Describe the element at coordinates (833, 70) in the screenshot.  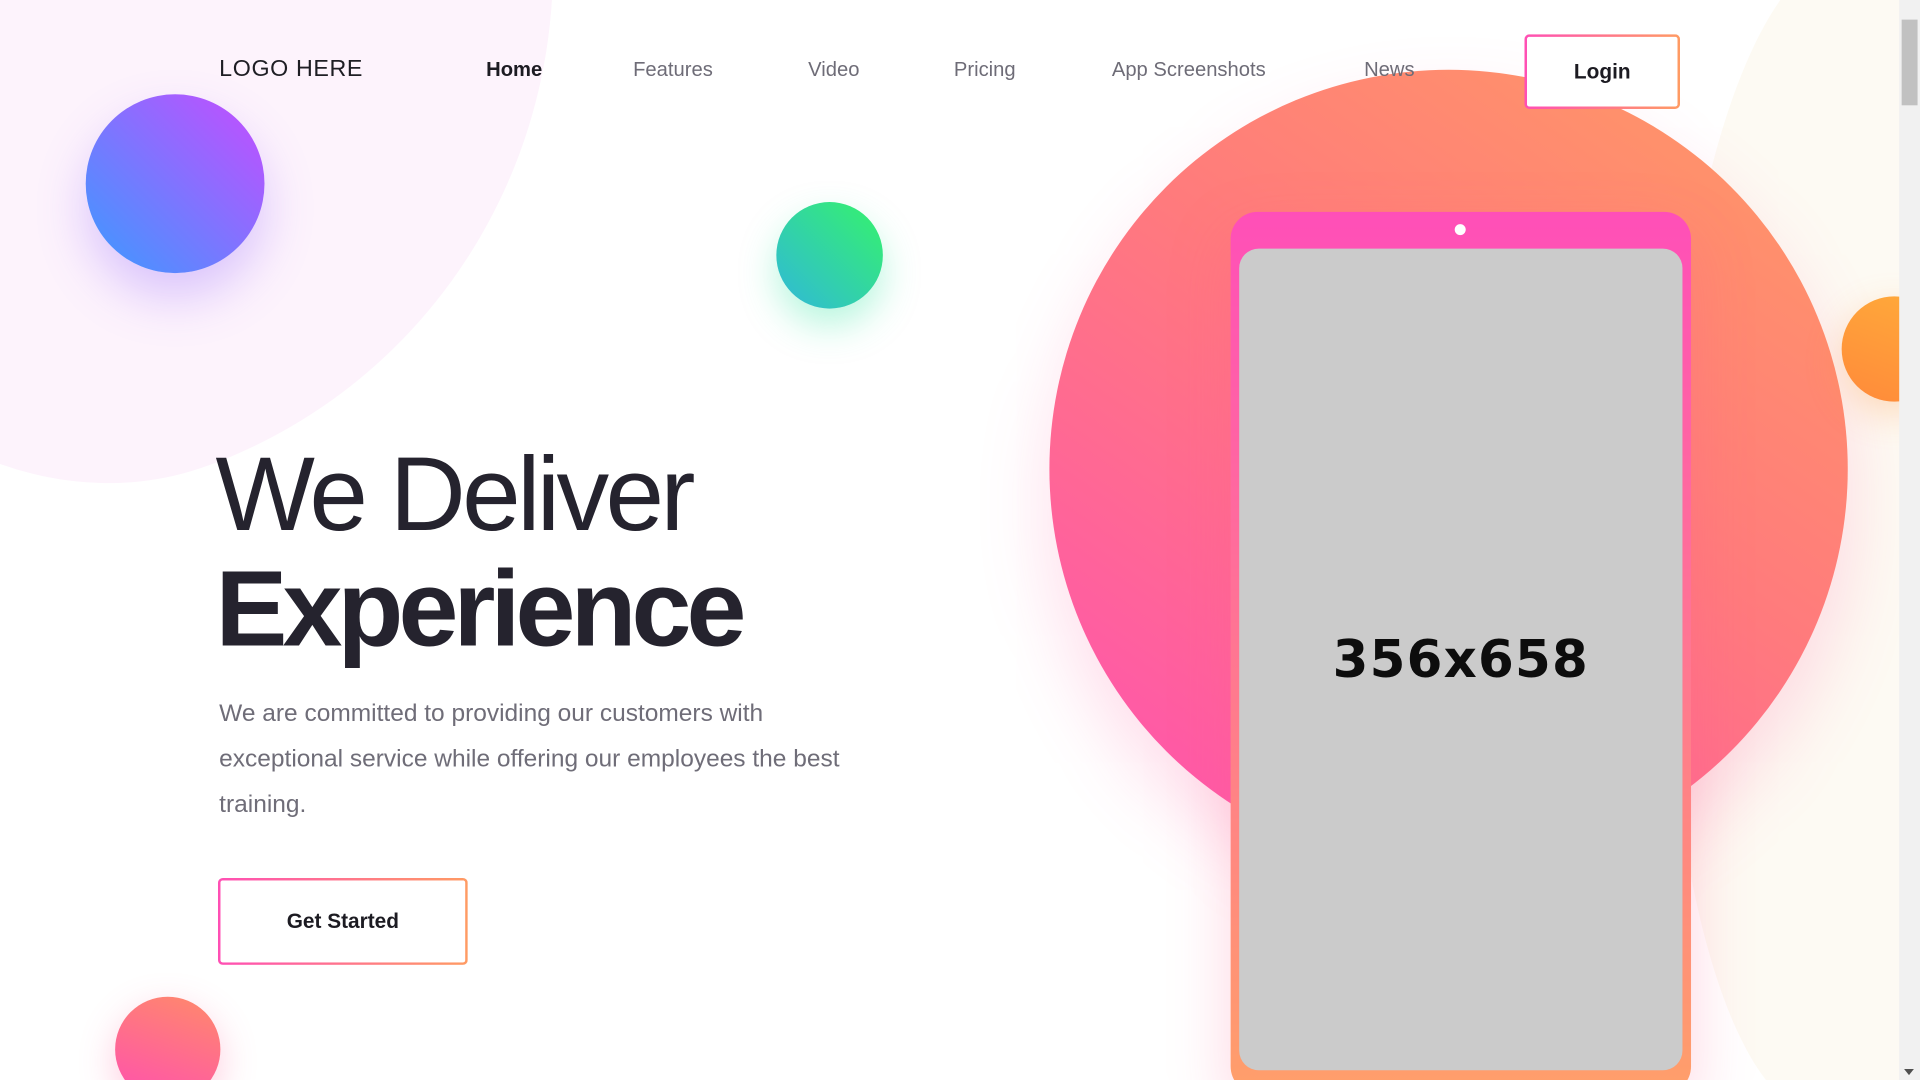
I see `nav-item-video: Video` at that location.